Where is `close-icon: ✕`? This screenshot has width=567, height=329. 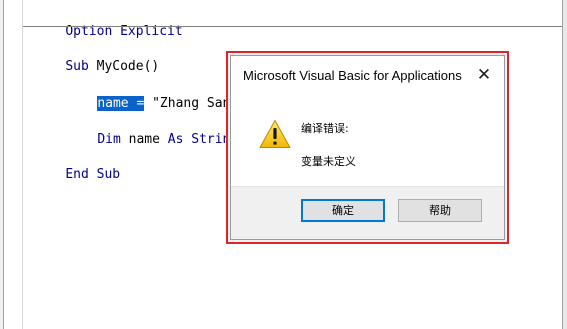 close-icon: ✕ is located at coordinates (484, 75).